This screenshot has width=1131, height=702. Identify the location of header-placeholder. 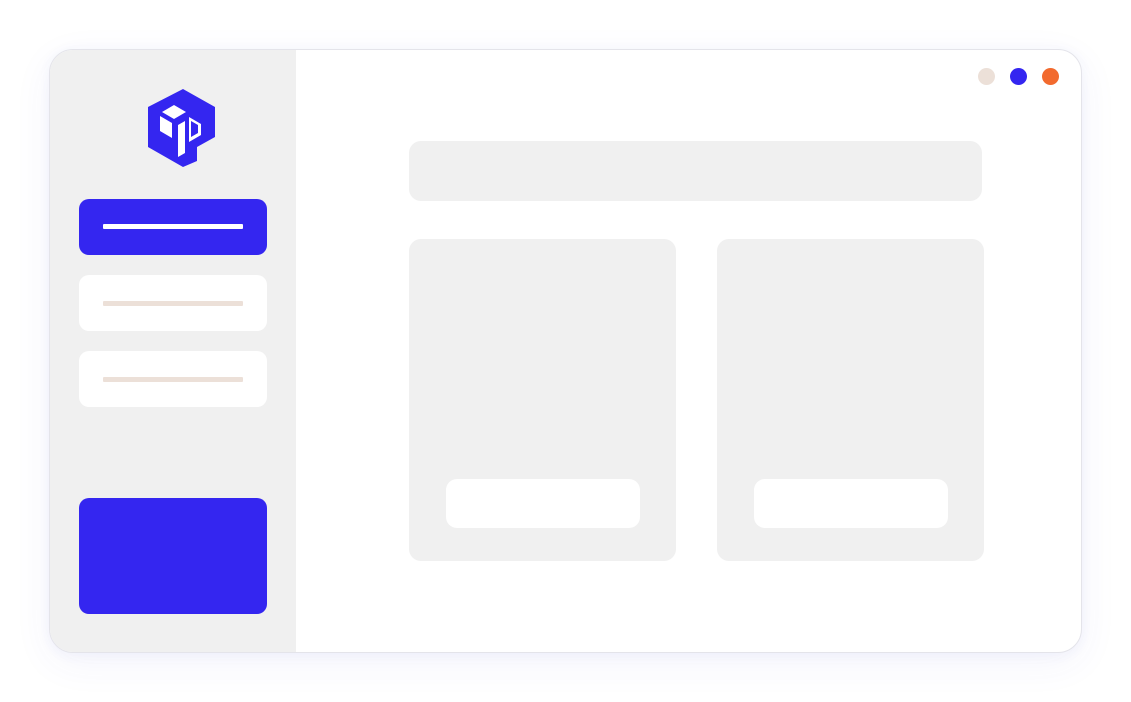
(695, 171).